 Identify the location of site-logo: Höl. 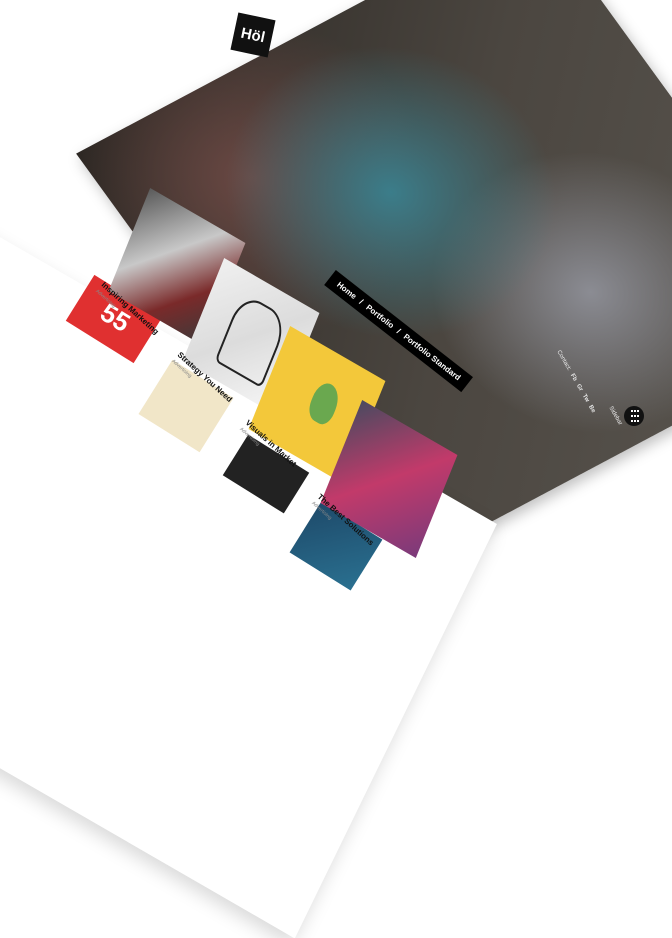
(253, 35).